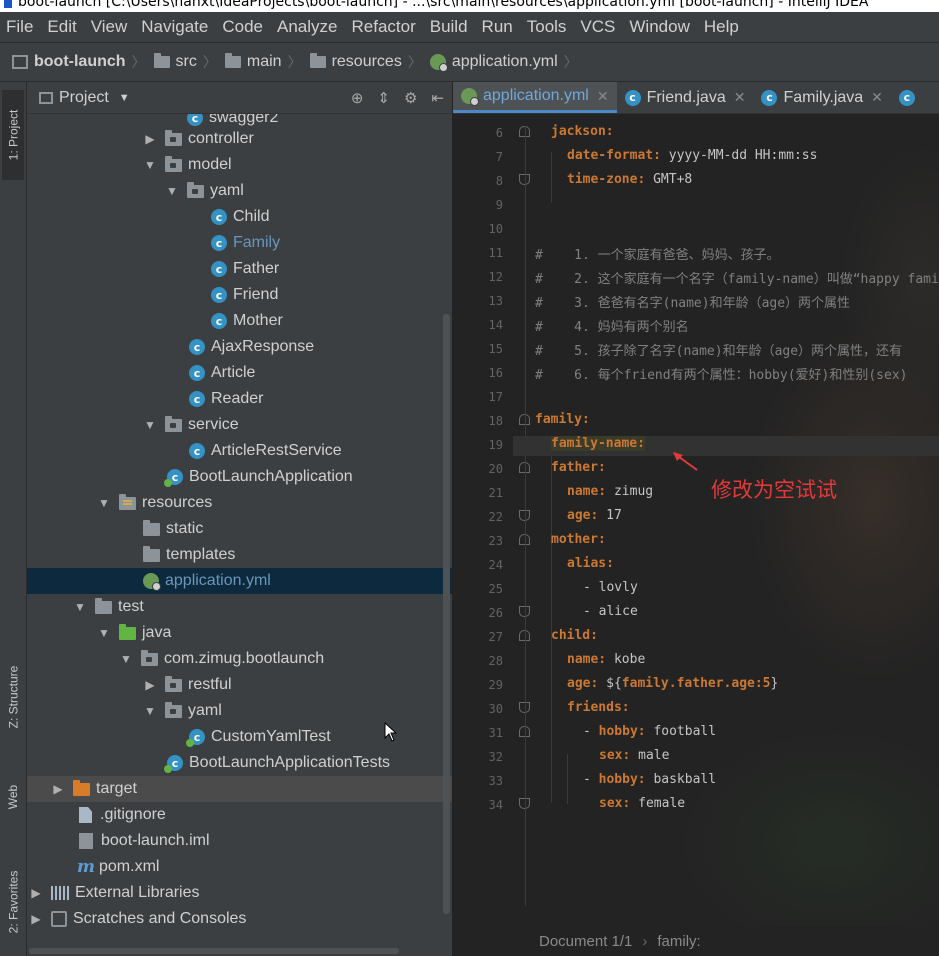 The height and width of the screenshot is (956, 939). I want to click on tree-item-scratches: ▶ Scratches and Consoles, so click(239, 919).